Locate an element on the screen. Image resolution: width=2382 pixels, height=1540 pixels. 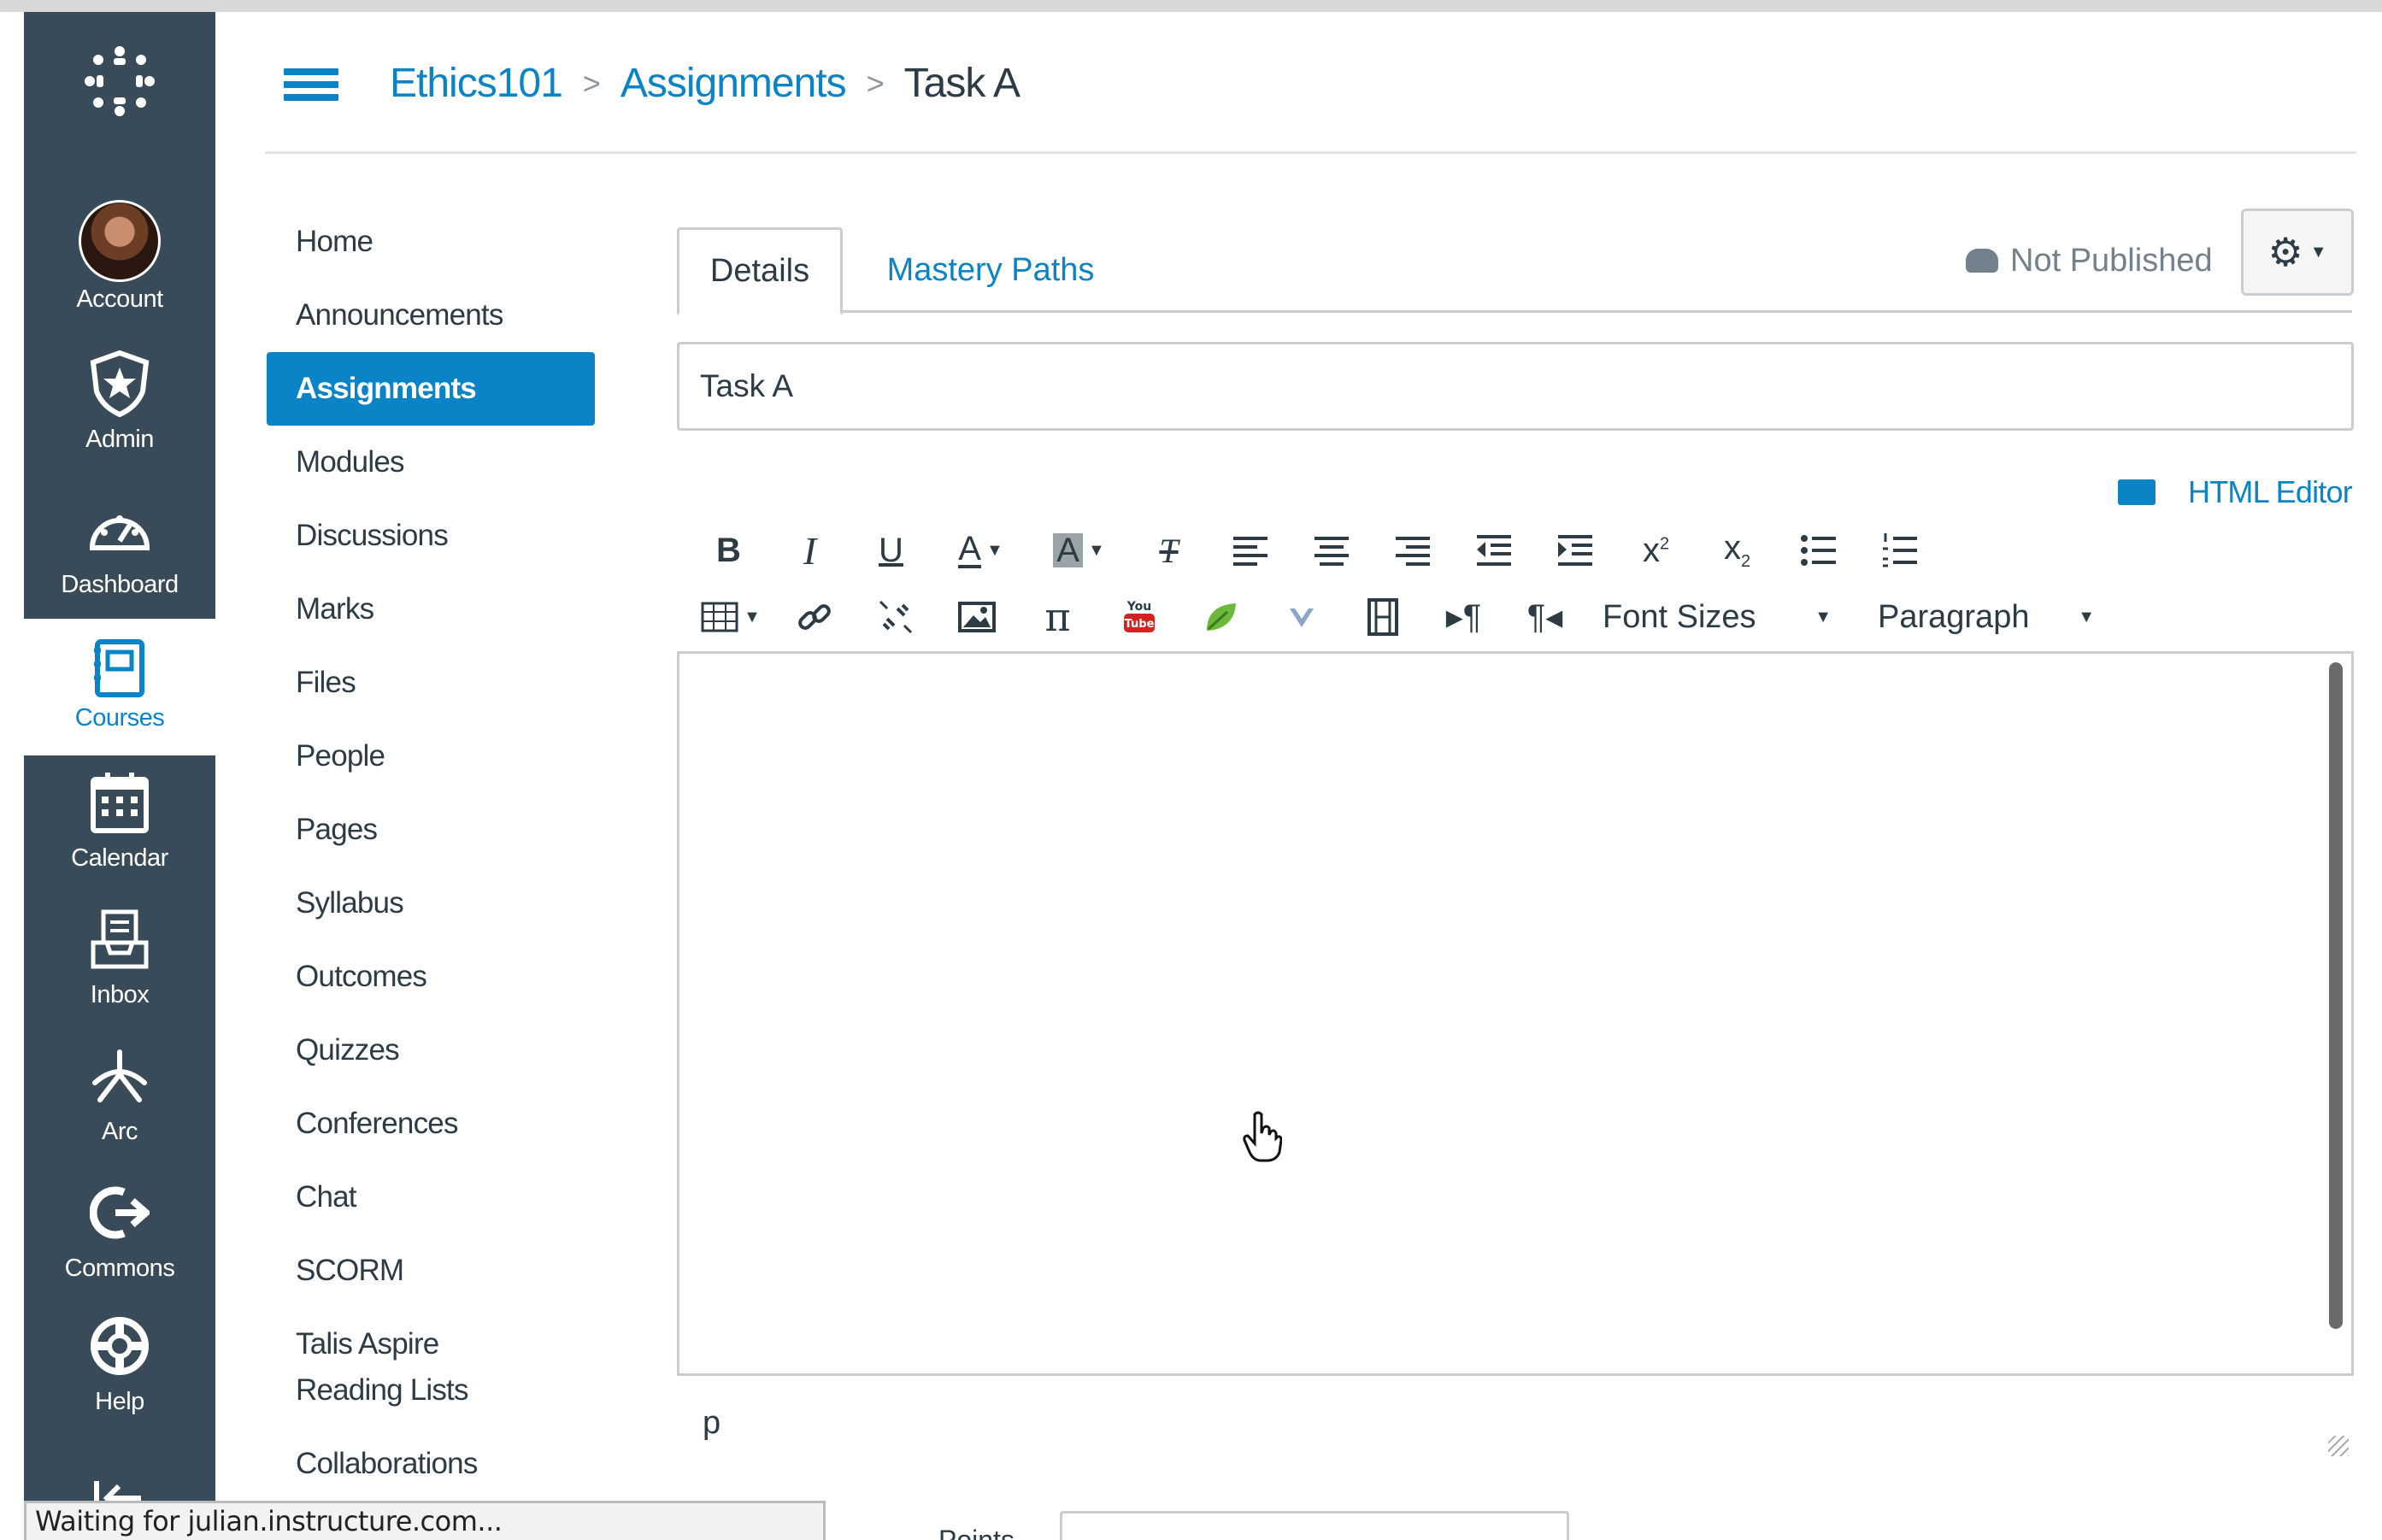
text-color-icon: A is located at coordinates (969, 549).